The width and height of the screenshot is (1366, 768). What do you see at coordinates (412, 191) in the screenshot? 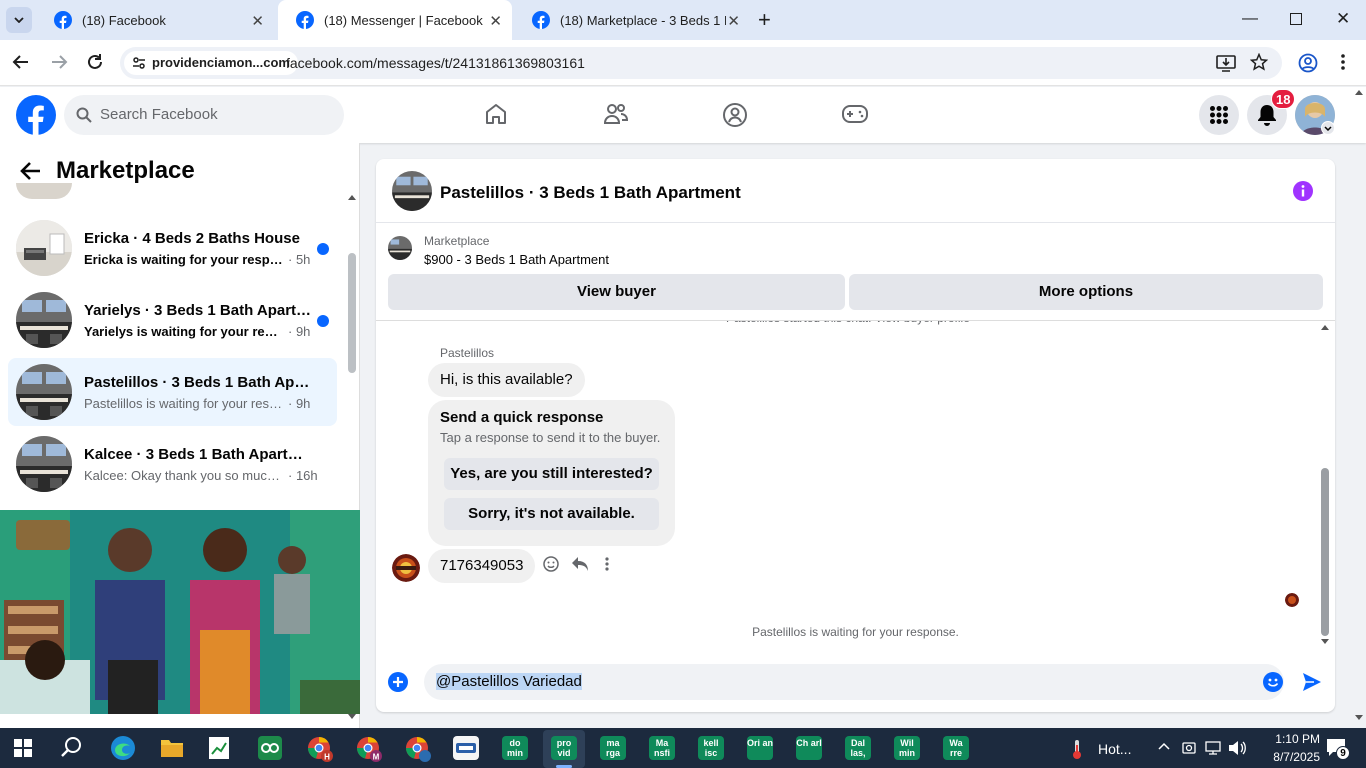
I see `chat-listing-avatar` at bounding box center [412, 191].